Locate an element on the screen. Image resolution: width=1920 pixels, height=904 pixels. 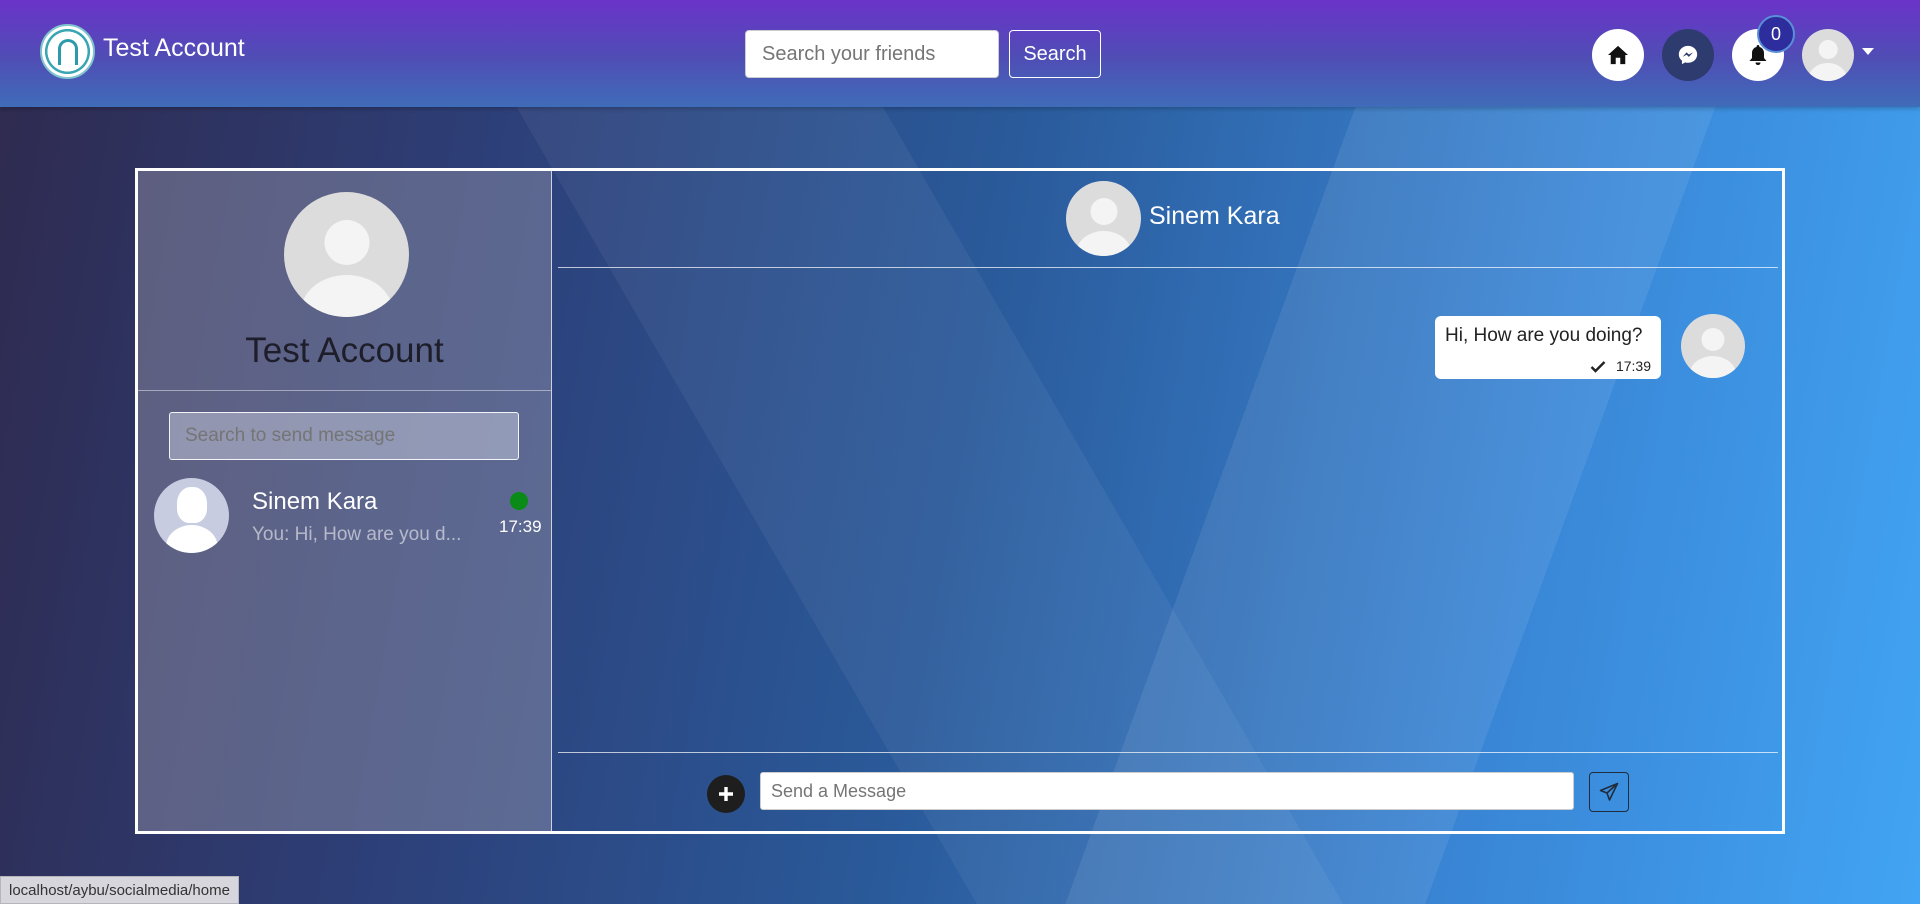
contact-name: Sinem Kara is located at coordinates (315, 501).